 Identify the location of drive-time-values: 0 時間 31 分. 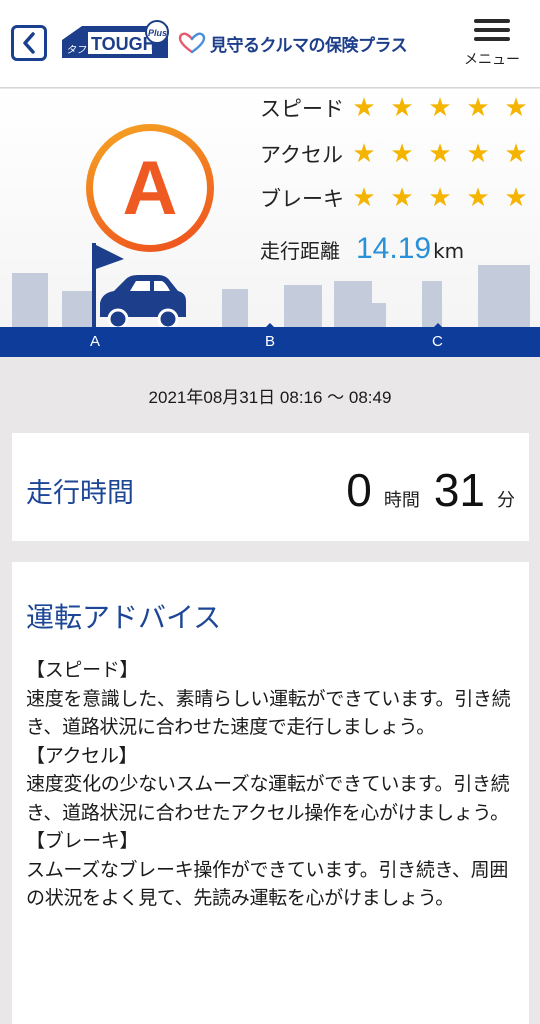
(430, 490).